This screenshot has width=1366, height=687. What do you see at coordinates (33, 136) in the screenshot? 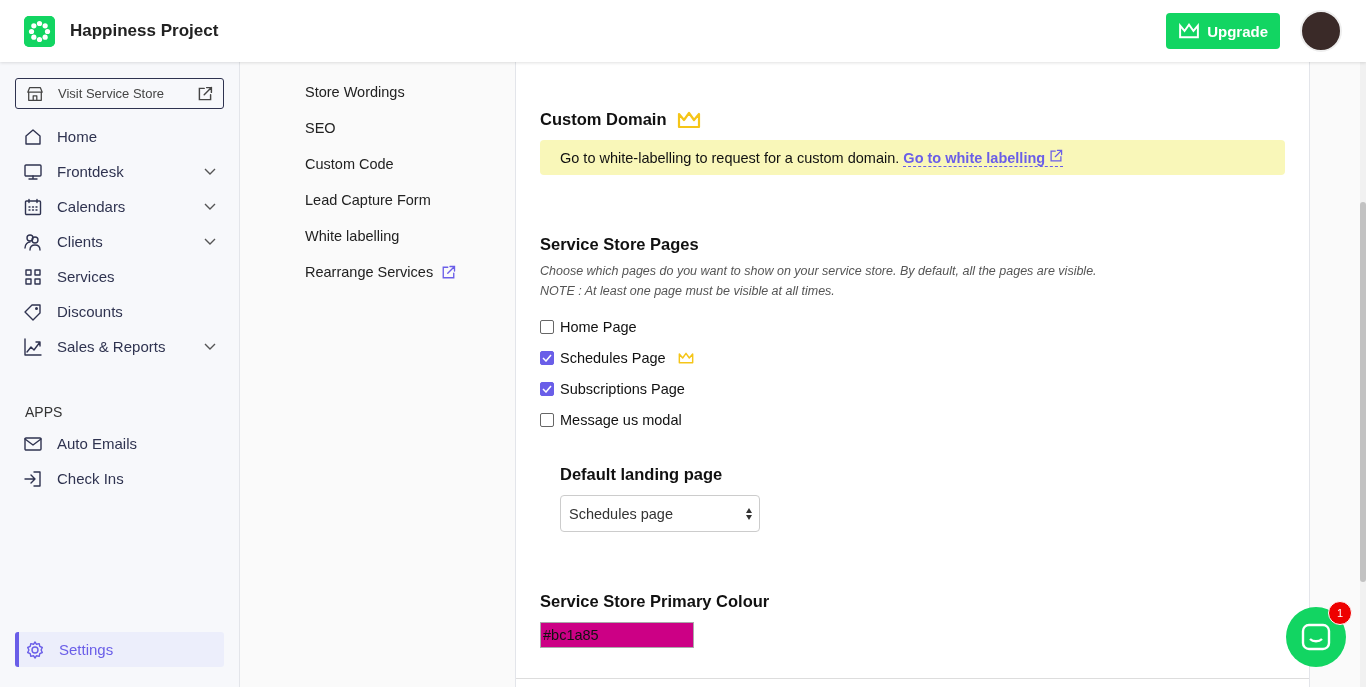
I see `home-icon` at bounding box center [33, 136].